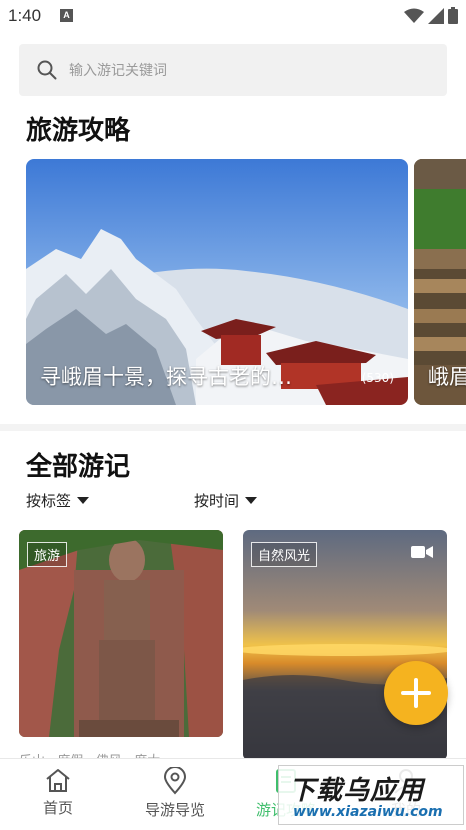 The height and width of the screenshot is (830, 466). I want to click on guide-card-caption: 峨眉, so click(447, 377).